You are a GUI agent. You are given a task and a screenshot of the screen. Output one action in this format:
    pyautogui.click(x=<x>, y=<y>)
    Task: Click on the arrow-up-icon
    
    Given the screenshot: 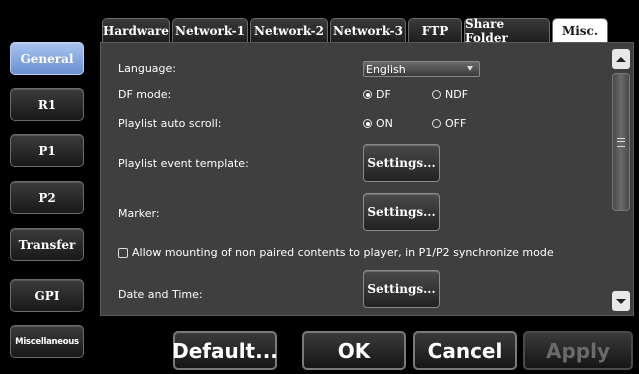 What is the action you would take?
    pyautogui.click(x=621, y=59)
    